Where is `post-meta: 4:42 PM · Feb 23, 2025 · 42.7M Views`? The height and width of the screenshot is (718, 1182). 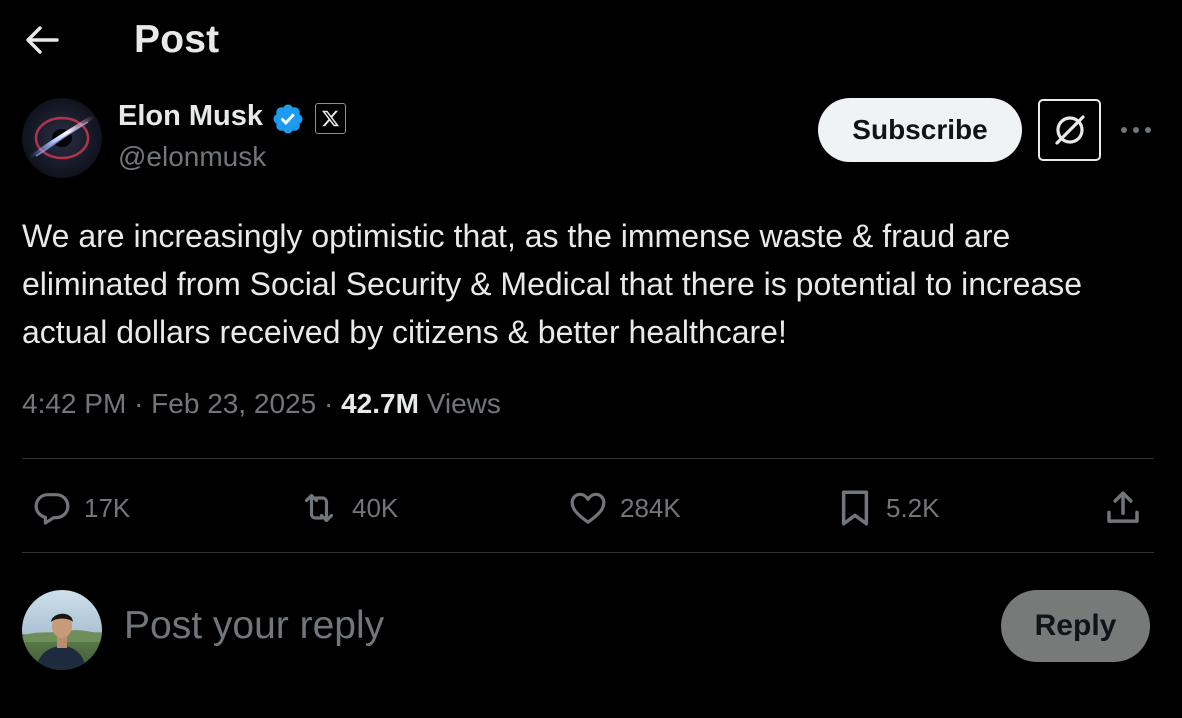
post-meta: 4:42 PM · Feb 23, 2025 · 42.7M Views is located at coordinates (261, 404).